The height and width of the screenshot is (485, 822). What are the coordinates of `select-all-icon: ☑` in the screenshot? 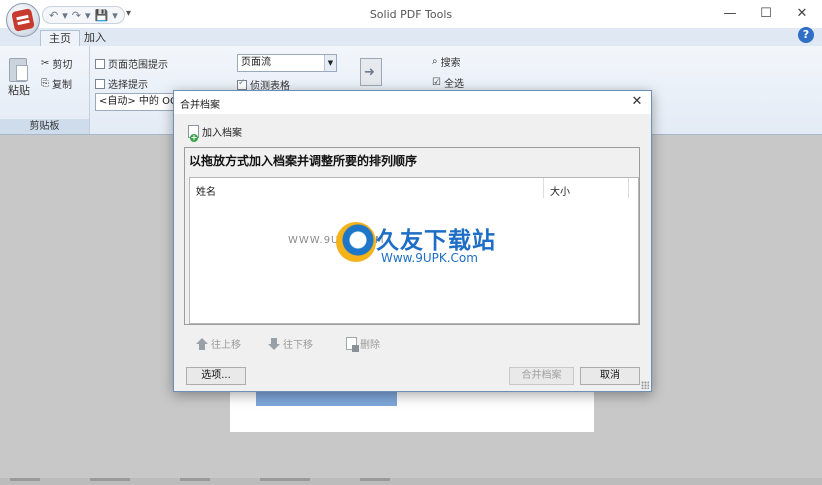 It's located at (436, 82).